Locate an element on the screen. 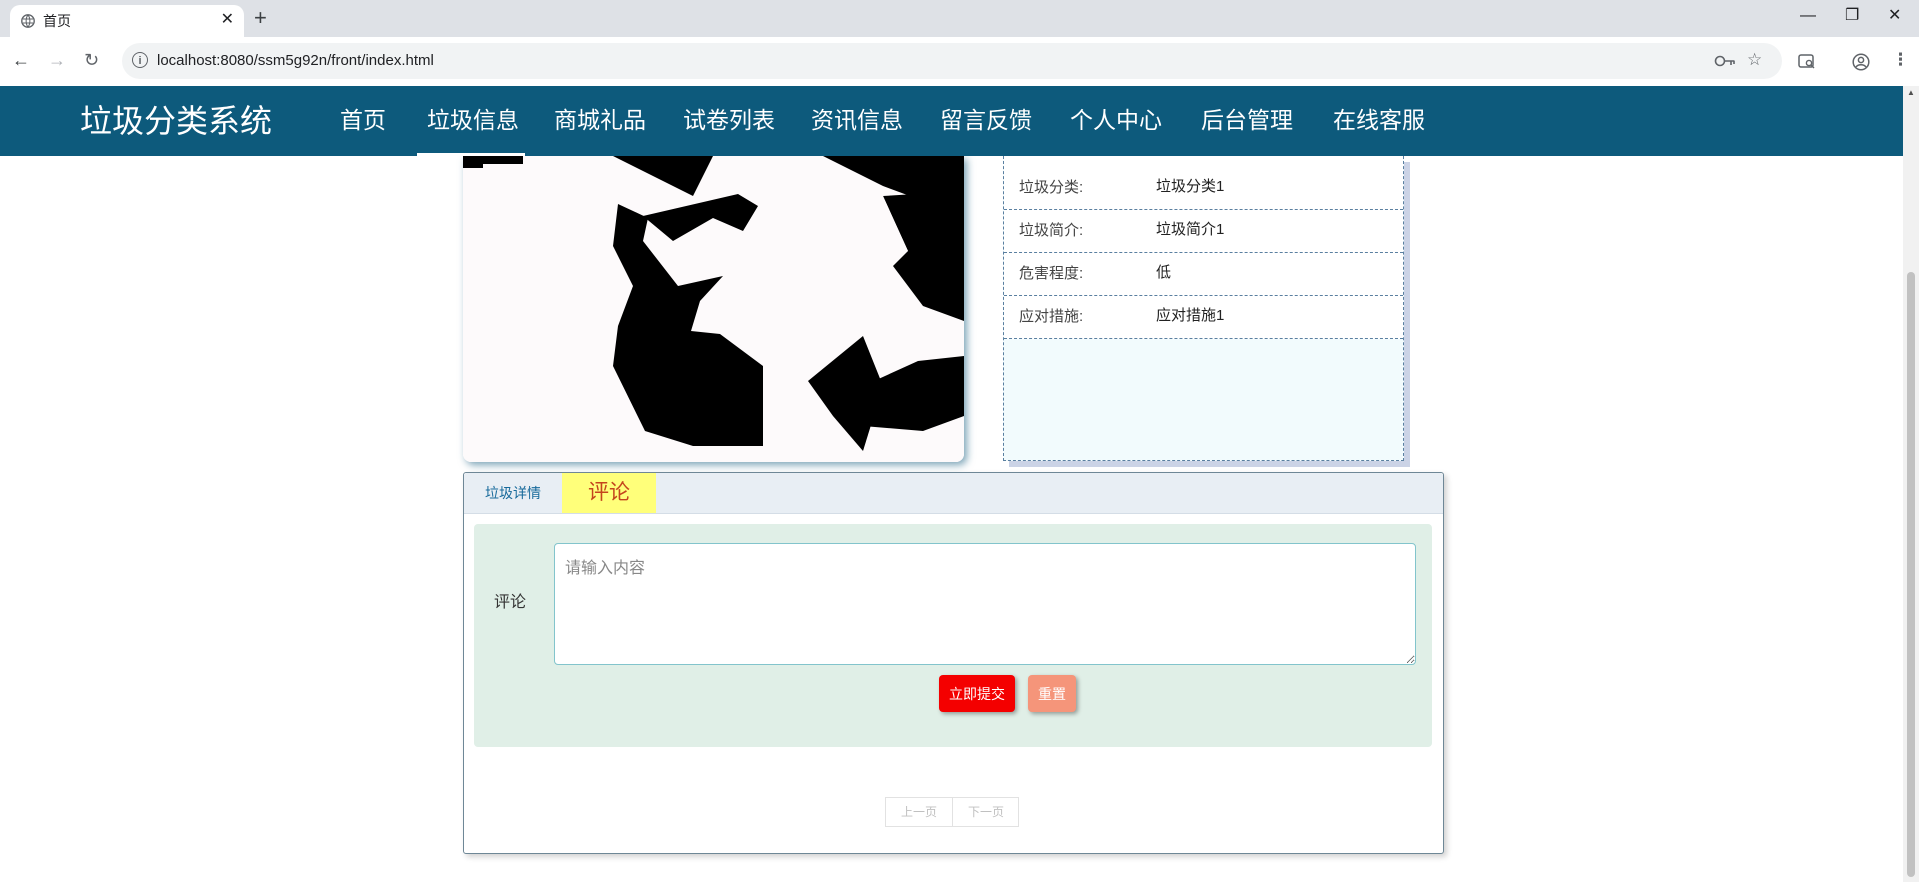 The width and height of the screenshot is (1919, 882). info-row: 垃圾简介: 垃圾简介1 is located at coordinates (1203, 231).